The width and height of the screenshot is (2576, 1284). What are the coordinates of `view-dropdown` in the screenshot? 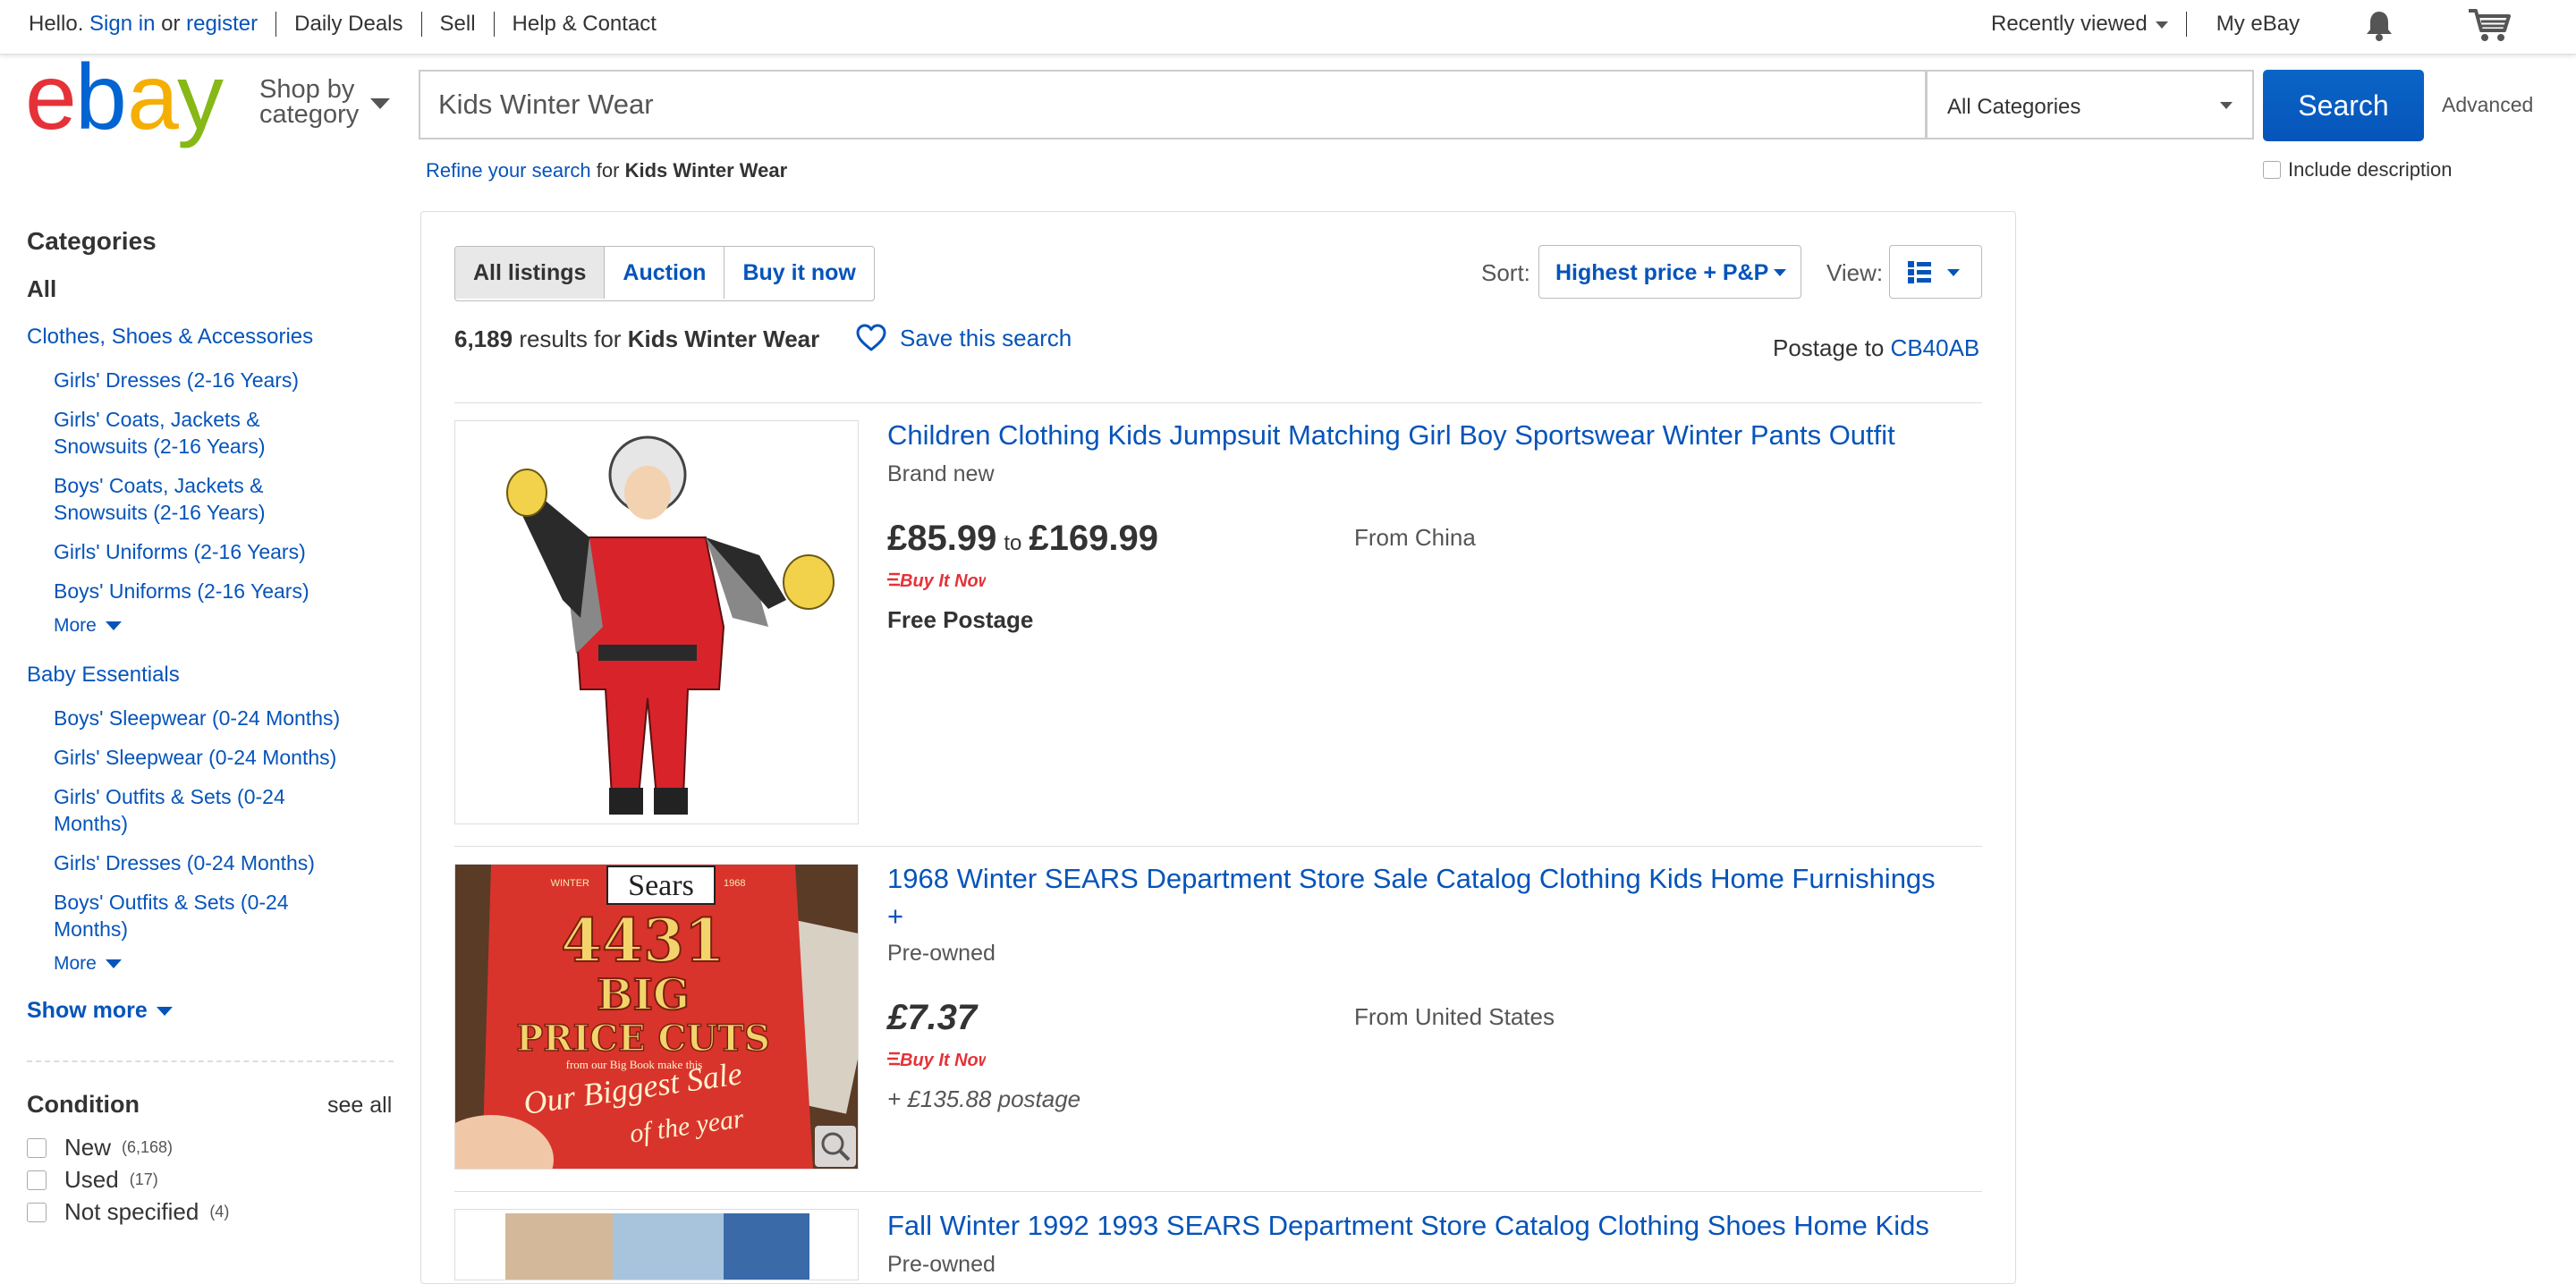 It's located at (1935, 272).